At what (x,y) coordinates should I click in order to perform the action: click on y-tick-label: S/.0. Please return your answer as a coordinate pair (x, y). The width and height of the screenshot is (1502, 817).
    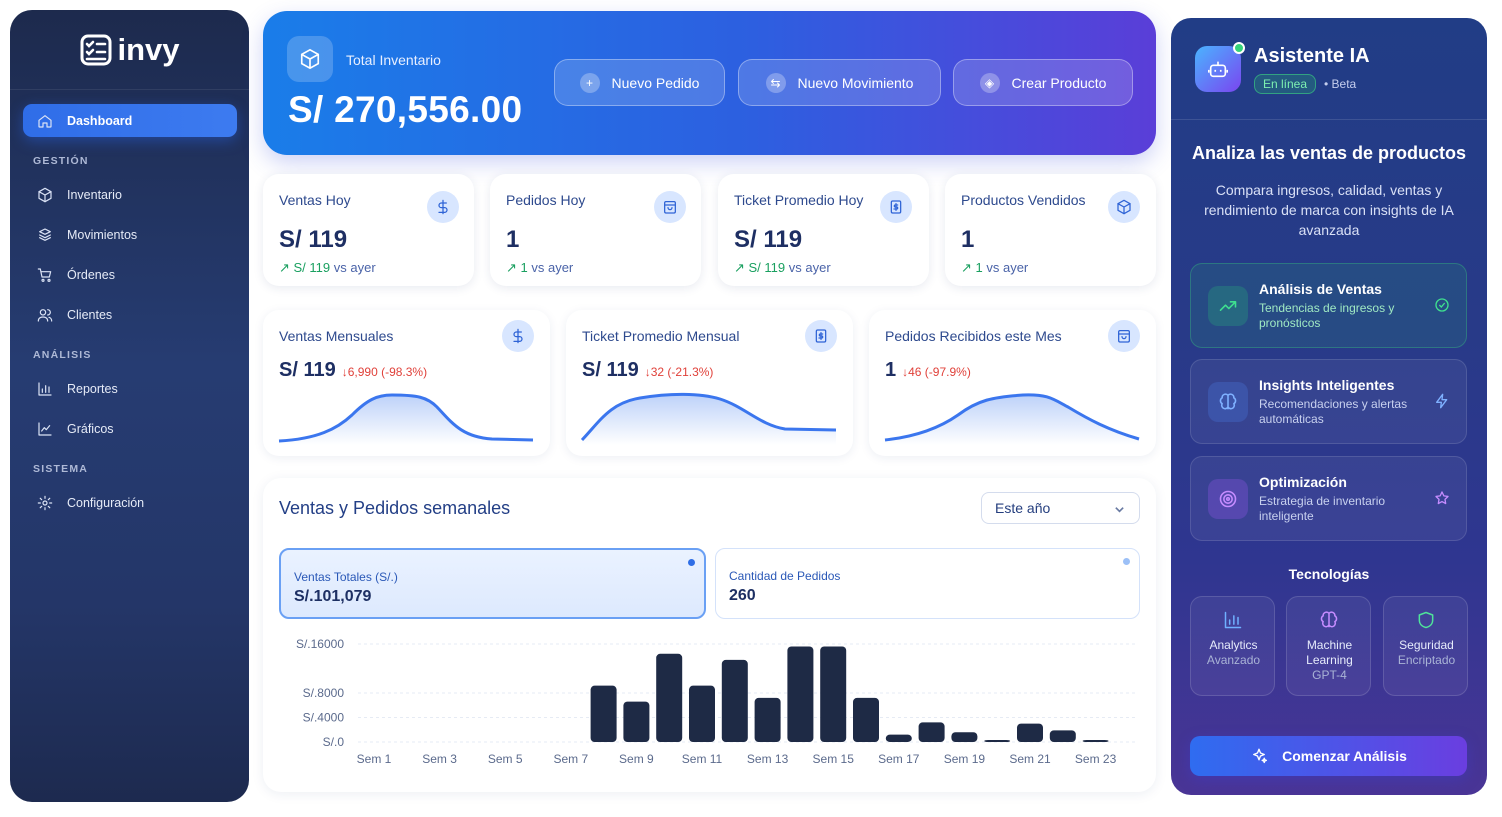
    Looking at the image, I should click on (334, 742).